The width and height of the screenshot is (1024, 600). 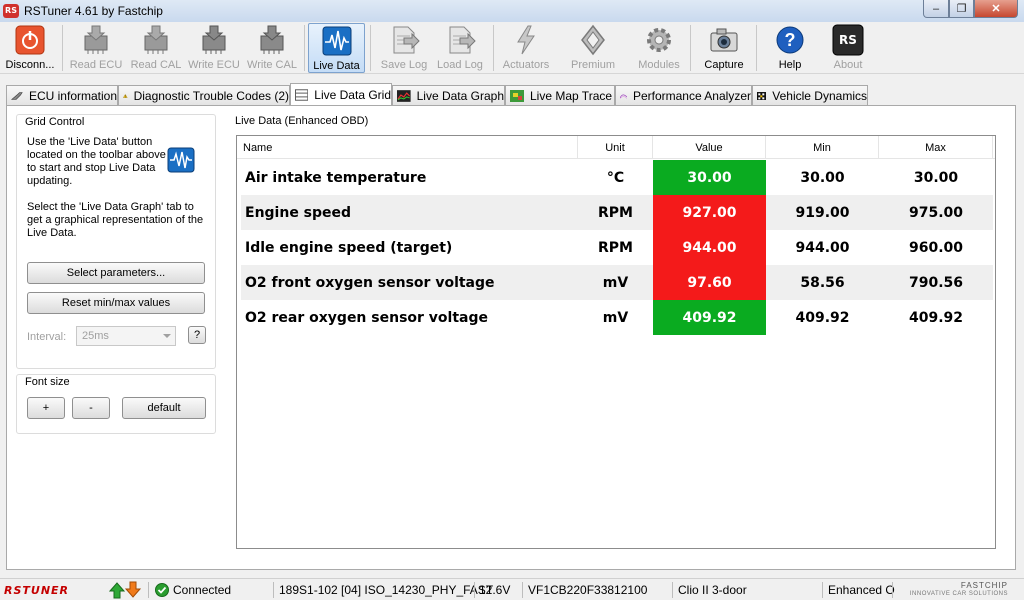 I want to click on rs-logo-icon: RS, so click(x=848, y=40).